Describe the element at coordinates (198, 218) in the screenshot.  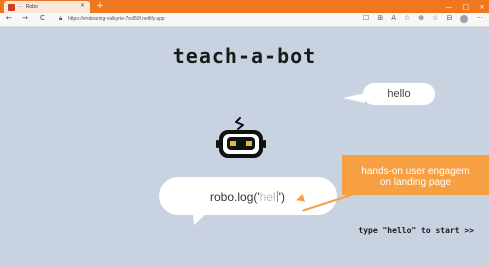
I see `code-bubble-tail` at that location.